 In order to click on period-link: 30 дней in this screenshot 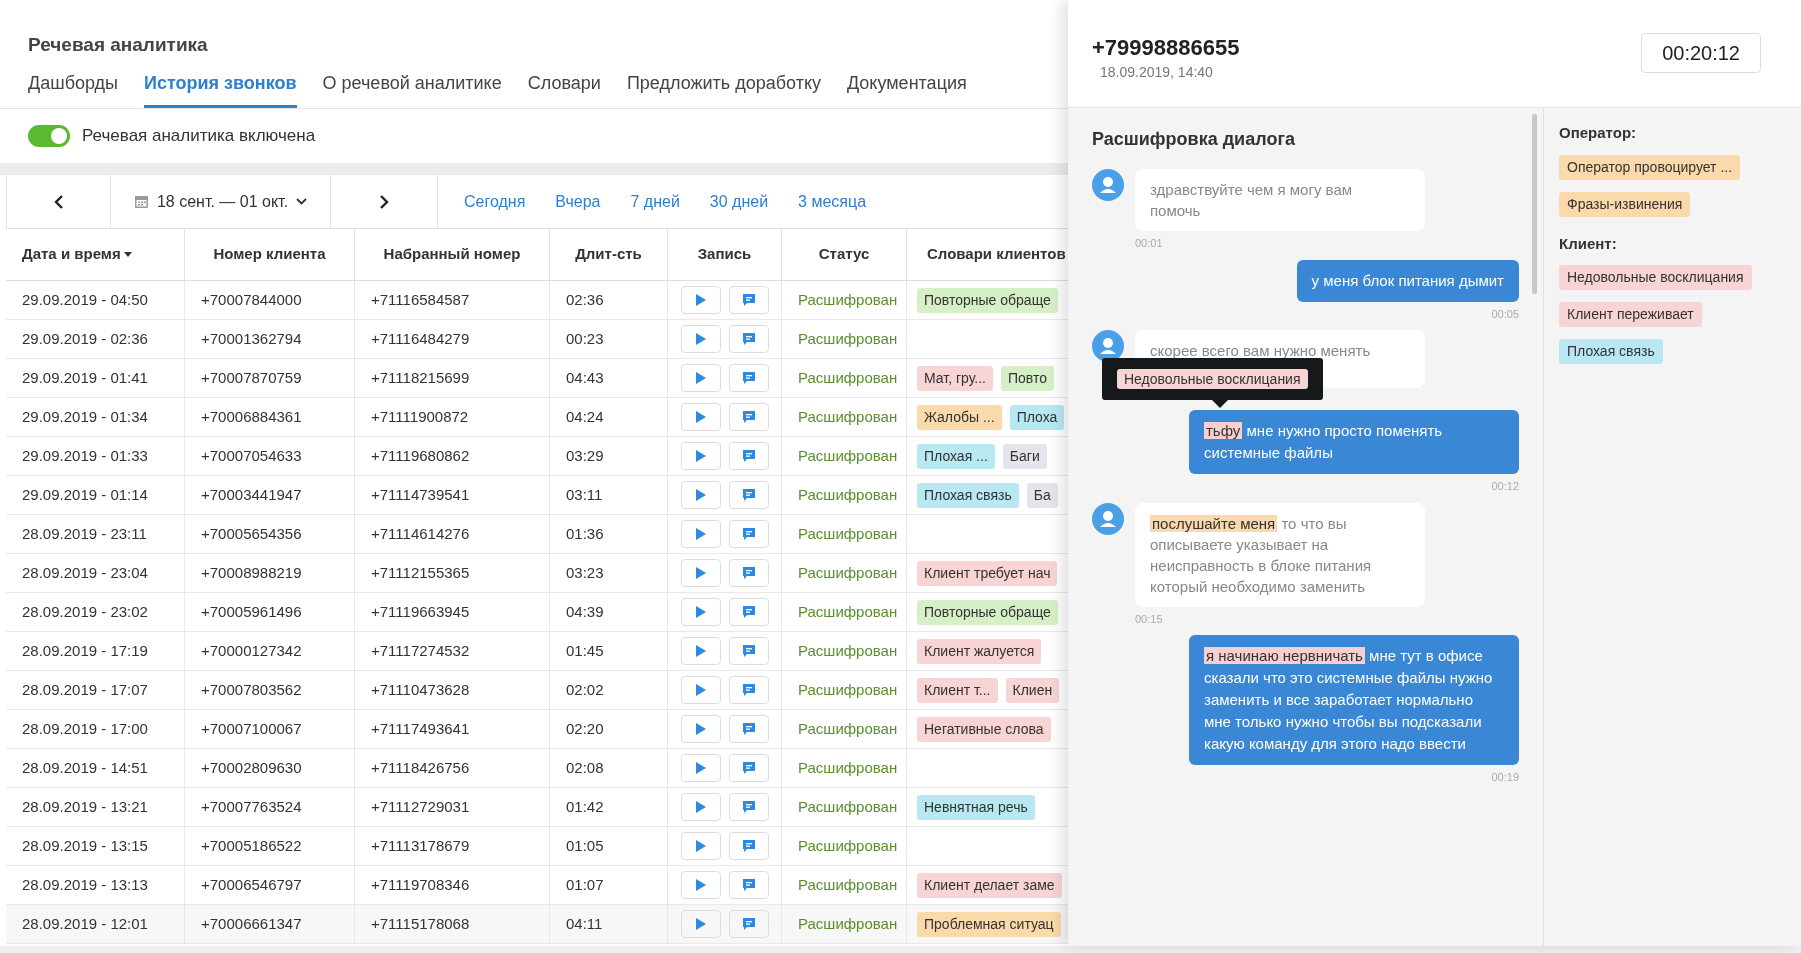, I will do `click(739, 201)`.